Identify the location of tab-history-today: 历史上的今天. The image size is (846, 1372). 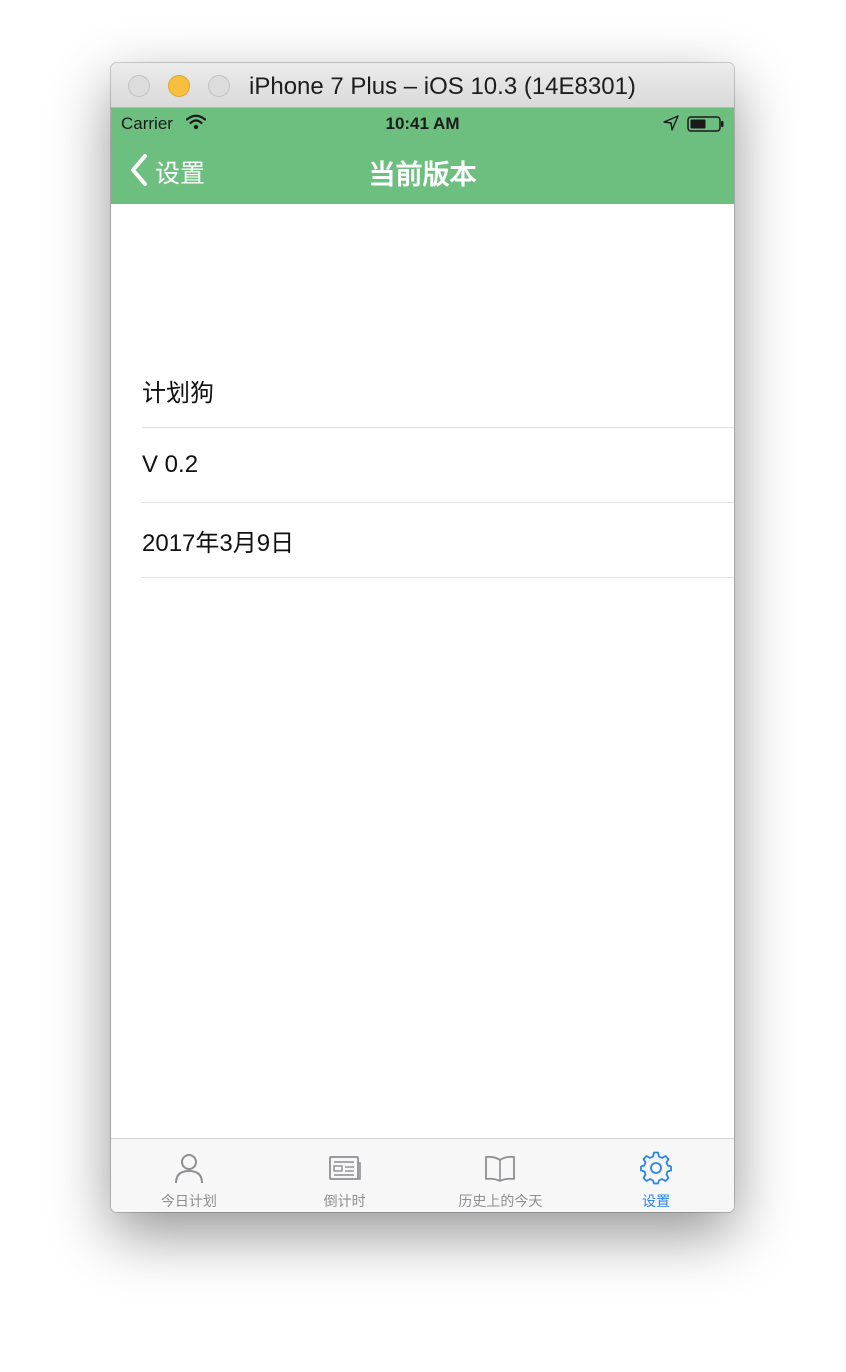
(501, 1175).